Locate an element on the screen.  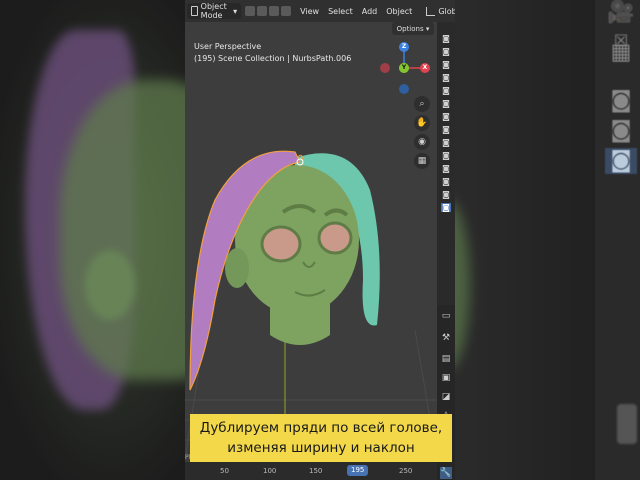
timeline-tick: 50 is located at coordinates (224, 471).